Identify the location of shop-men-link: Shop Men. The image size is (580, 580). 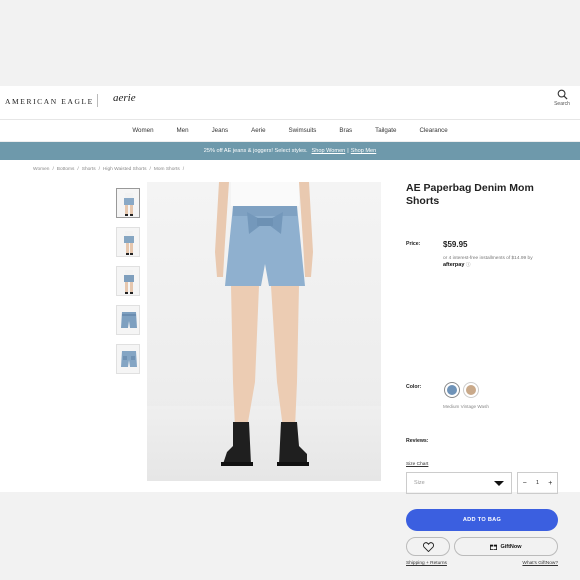
(364, 151).